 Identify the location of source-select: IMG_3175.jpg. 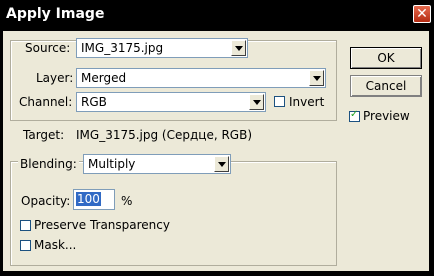
(162, 48).